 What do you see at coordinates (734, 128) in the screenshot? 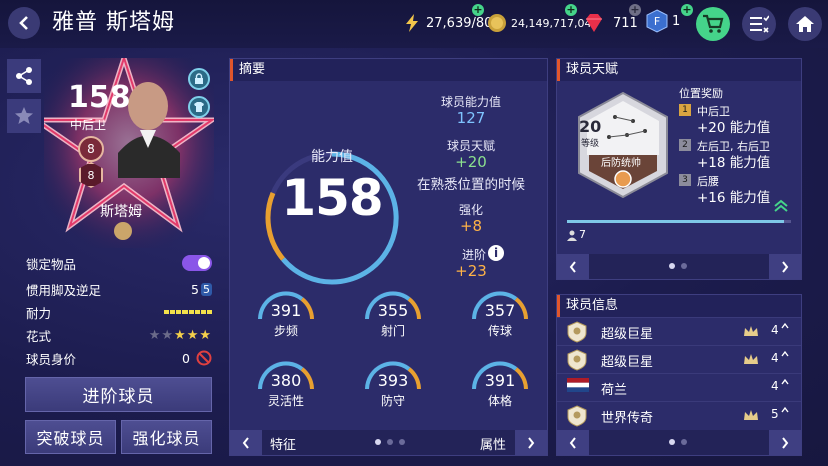
I see `bonus-value: +20 能力值` at bounding box center [734, 128].